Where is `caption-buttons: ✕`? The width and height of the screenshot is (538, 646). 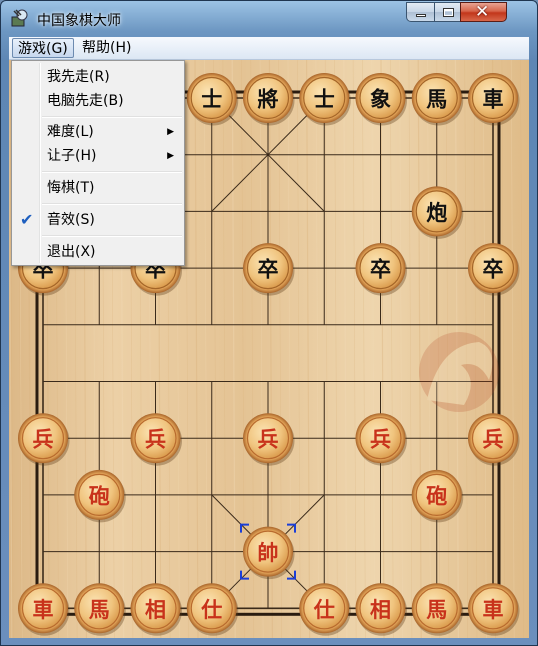 caption-buttons: ✕ is located at coordinates (468, 13).